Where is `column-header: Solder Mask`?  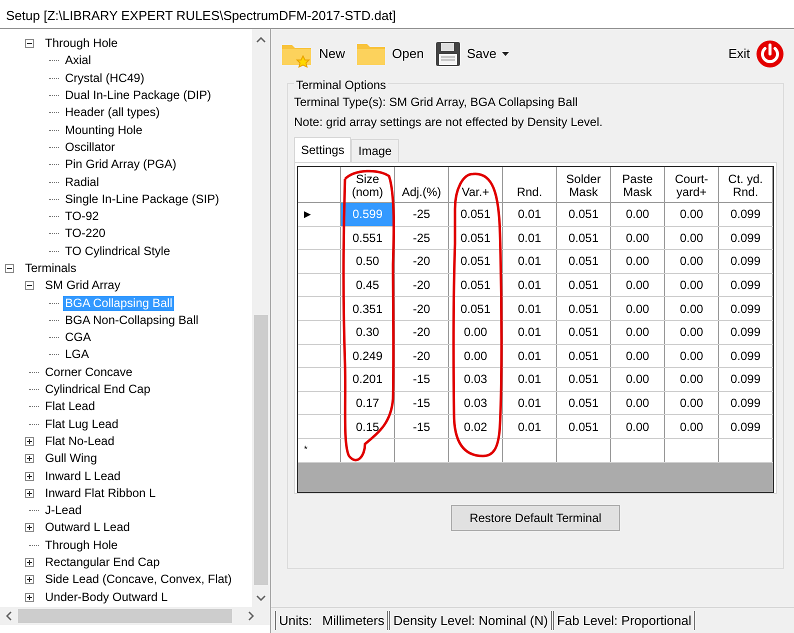 column-header: Solder Mask is located at coordinates (584, 184).